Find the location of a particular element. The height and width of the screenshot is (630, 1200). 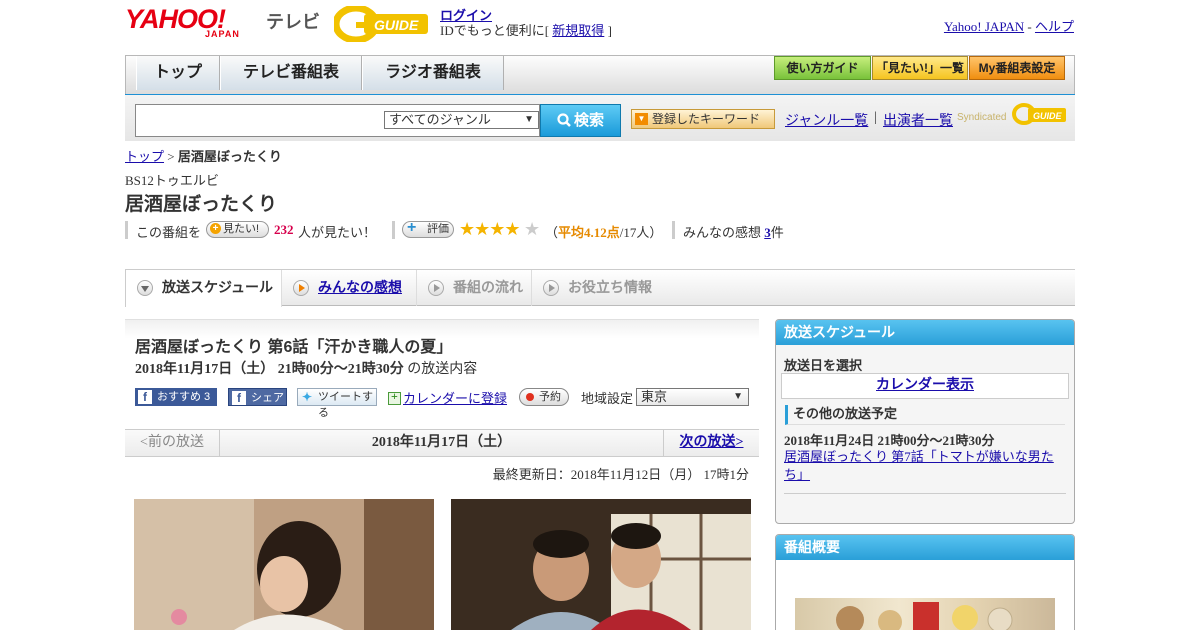

calendar-display-link: カレンダー表示 is located at coordinates (925, 385).